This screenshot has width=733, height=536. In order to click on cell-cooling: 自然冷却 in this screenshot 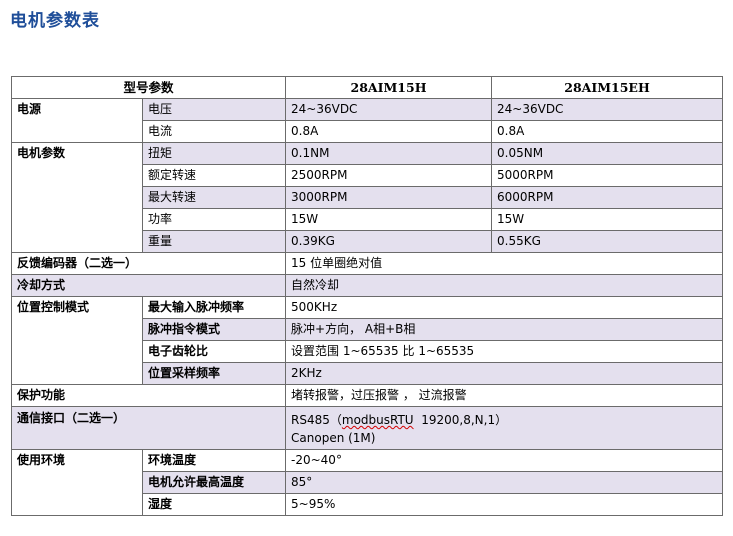, I will do `click(504, 285)`.